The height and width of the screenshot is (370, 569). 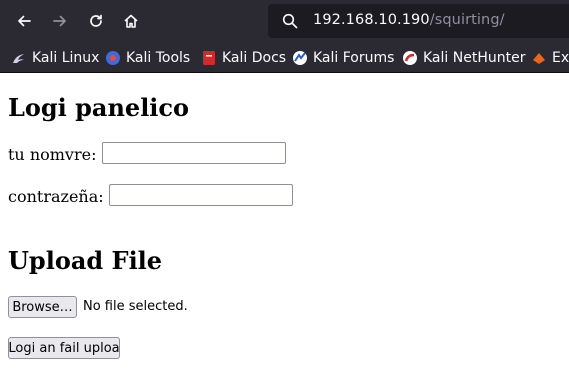 I want to click on kali-dragon-icon, so click(x=18, y=58).